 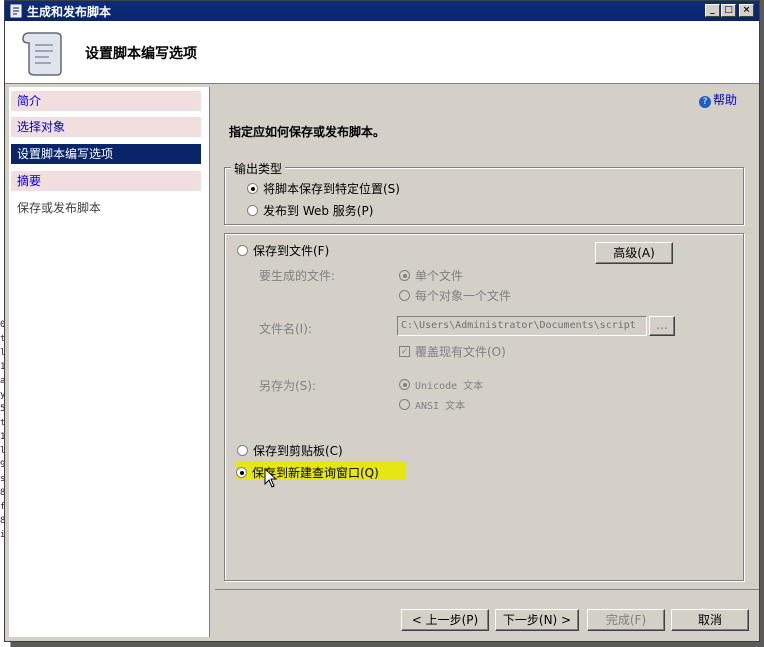 I want to click on close-button: ×, so click(x=746, y=10).